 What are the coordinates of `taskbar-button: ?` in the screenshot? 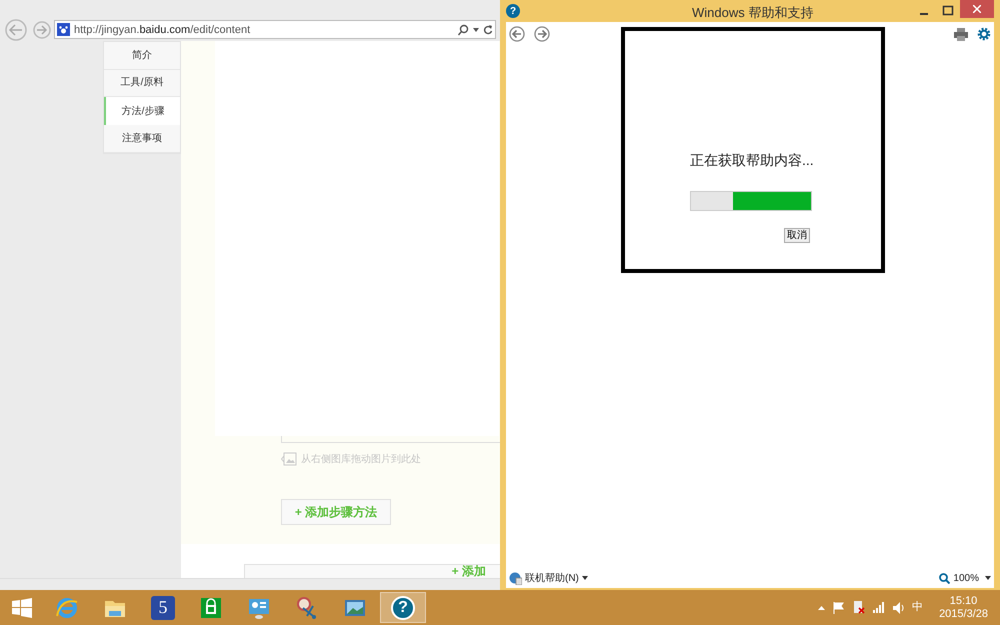 It's located at (403, 607).